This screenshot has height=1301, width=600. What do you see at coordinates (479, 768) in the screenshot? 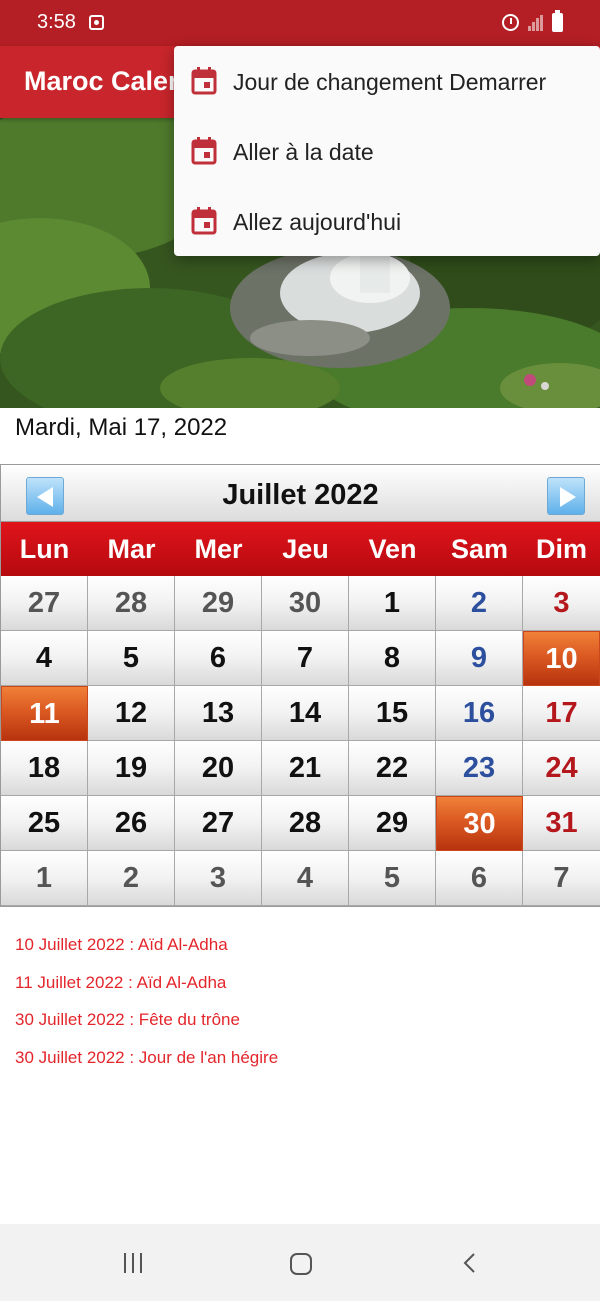
I see `day-cell: 23` at bounding box center [479, 768].